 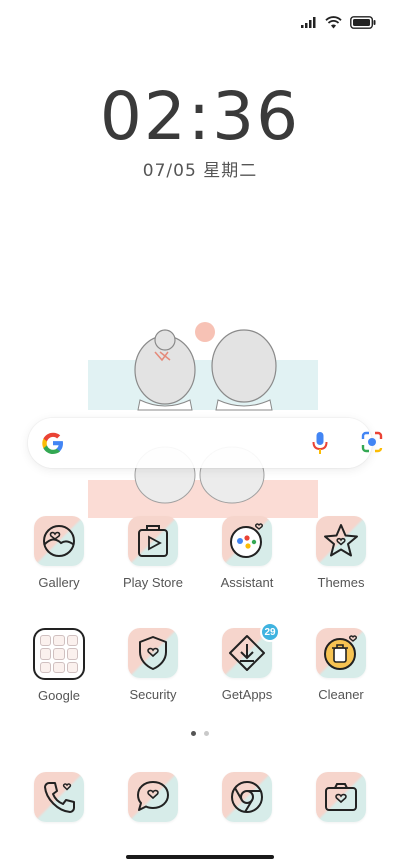 What do you see at coordinates (341, 694) in the screenshot?
I see `app-label: Cleaner` at bounding box center [341, 694].